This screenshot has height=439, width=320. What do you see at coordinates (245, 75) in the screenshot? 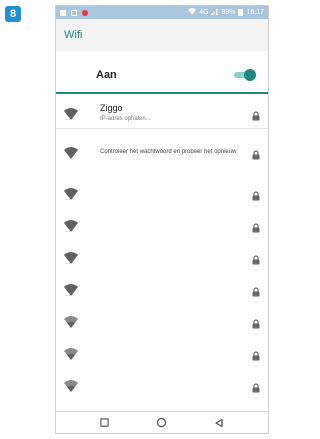
I see `wifi-toggle` at bounding box center [245, 75].